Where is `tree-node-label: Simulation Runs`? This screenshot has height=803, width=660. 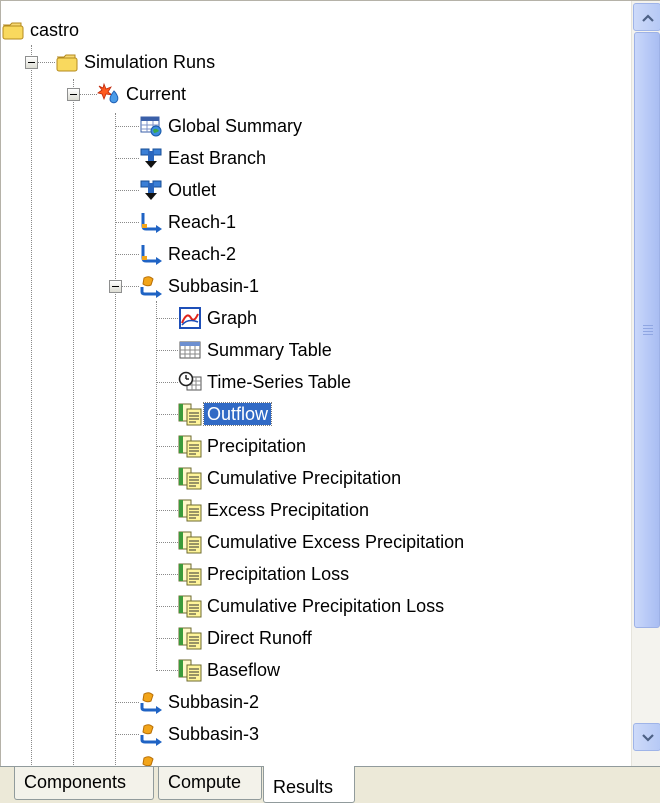 tree-node-label: Simulation Runs is located at coordinates (150, 62).